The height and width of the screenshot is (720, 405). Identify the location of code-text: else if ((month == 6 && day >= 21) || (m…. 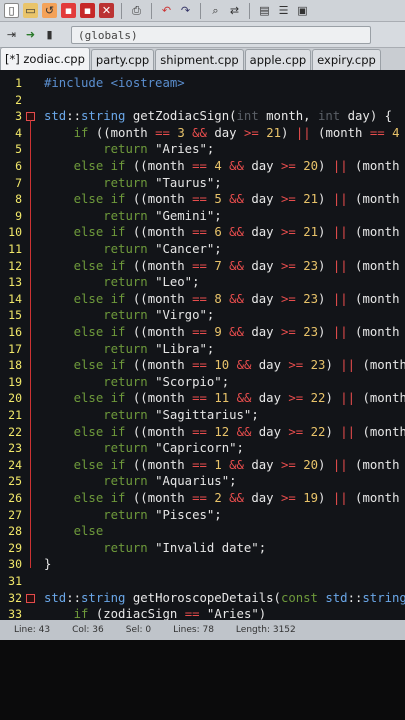
(236, 232).